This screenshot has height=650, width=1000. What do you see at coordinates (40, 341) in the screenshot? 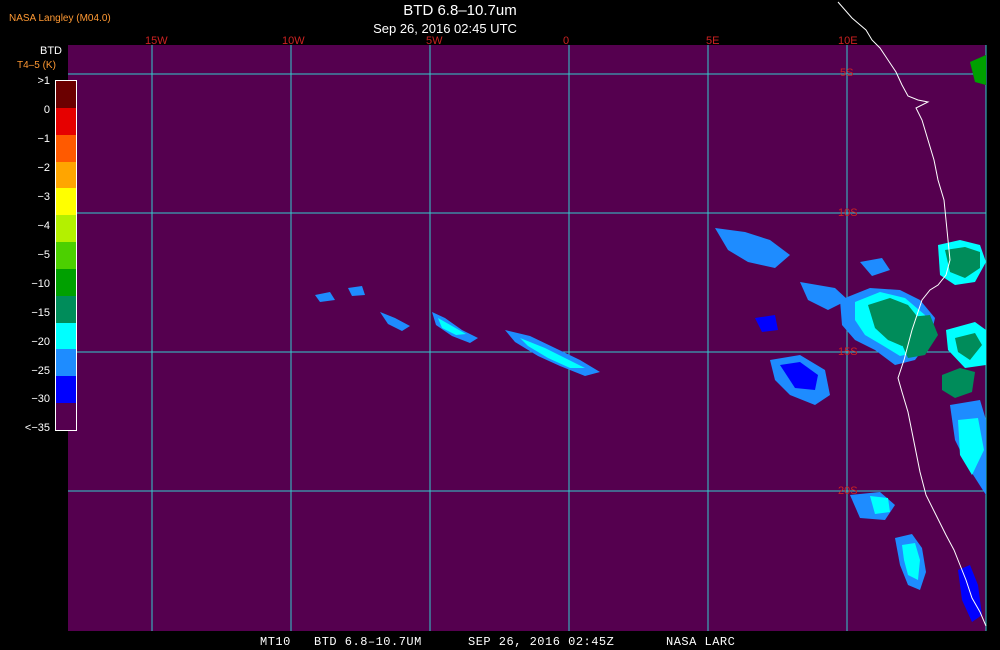
I see `legend-tick-label: −20` at bounding box center [40, 341].